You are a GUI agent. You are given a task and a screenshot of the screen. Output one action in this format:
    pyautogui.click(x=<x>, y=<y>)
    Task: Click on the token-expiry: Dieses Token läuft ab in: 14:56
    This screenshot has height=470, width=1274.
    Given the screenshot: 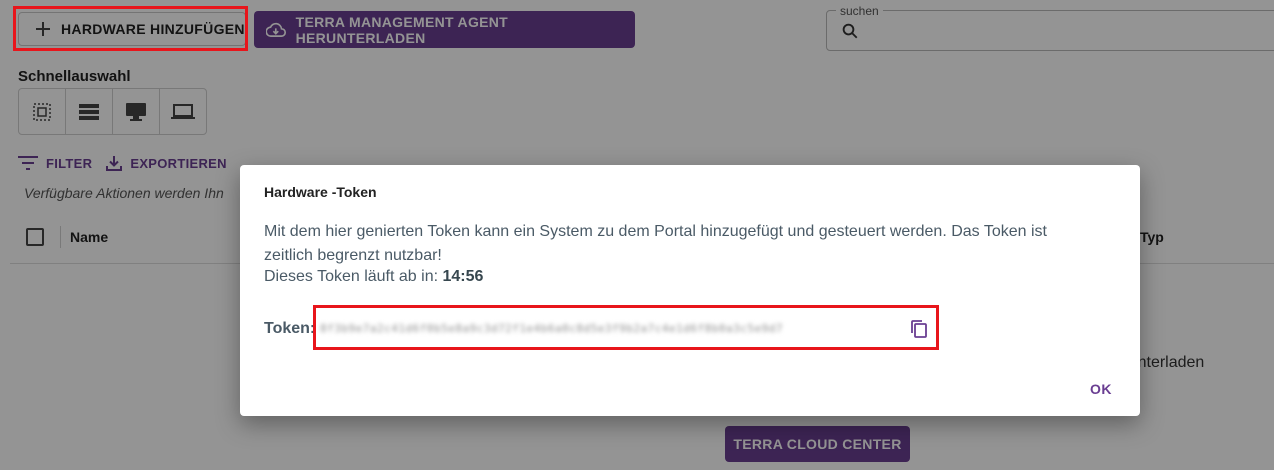 What is the action you would take?
    pyautogui.click(x=373, y=277)
    